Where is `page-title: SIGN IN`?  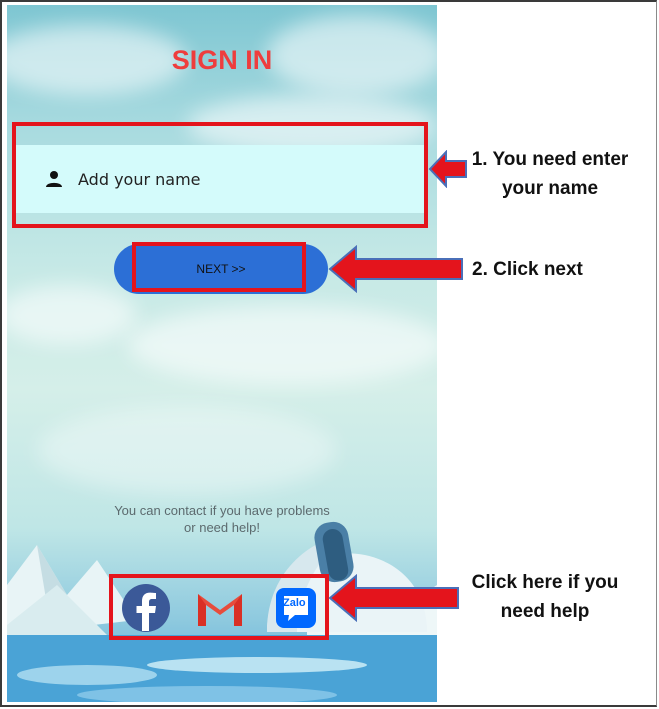 page-title: SIGN IN is located at coordinates (222, 60).